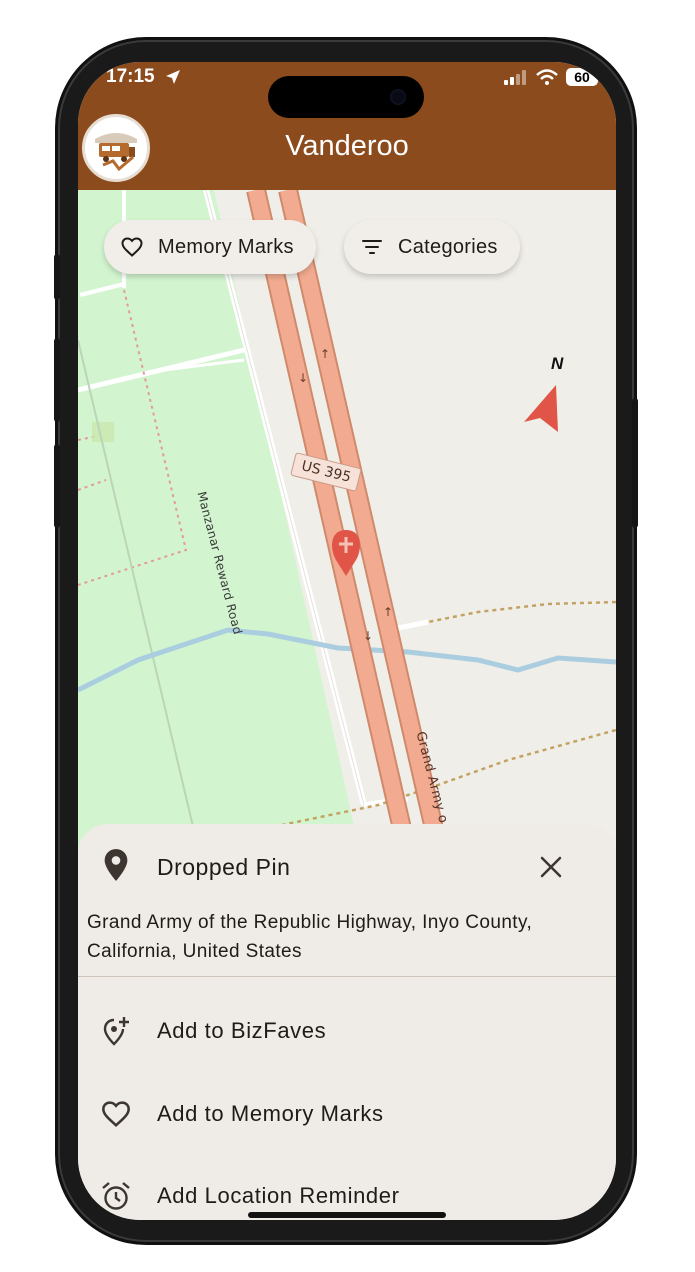 The image size is (695, 1272). I want to click on phone-volume-down, so click(57, 486).